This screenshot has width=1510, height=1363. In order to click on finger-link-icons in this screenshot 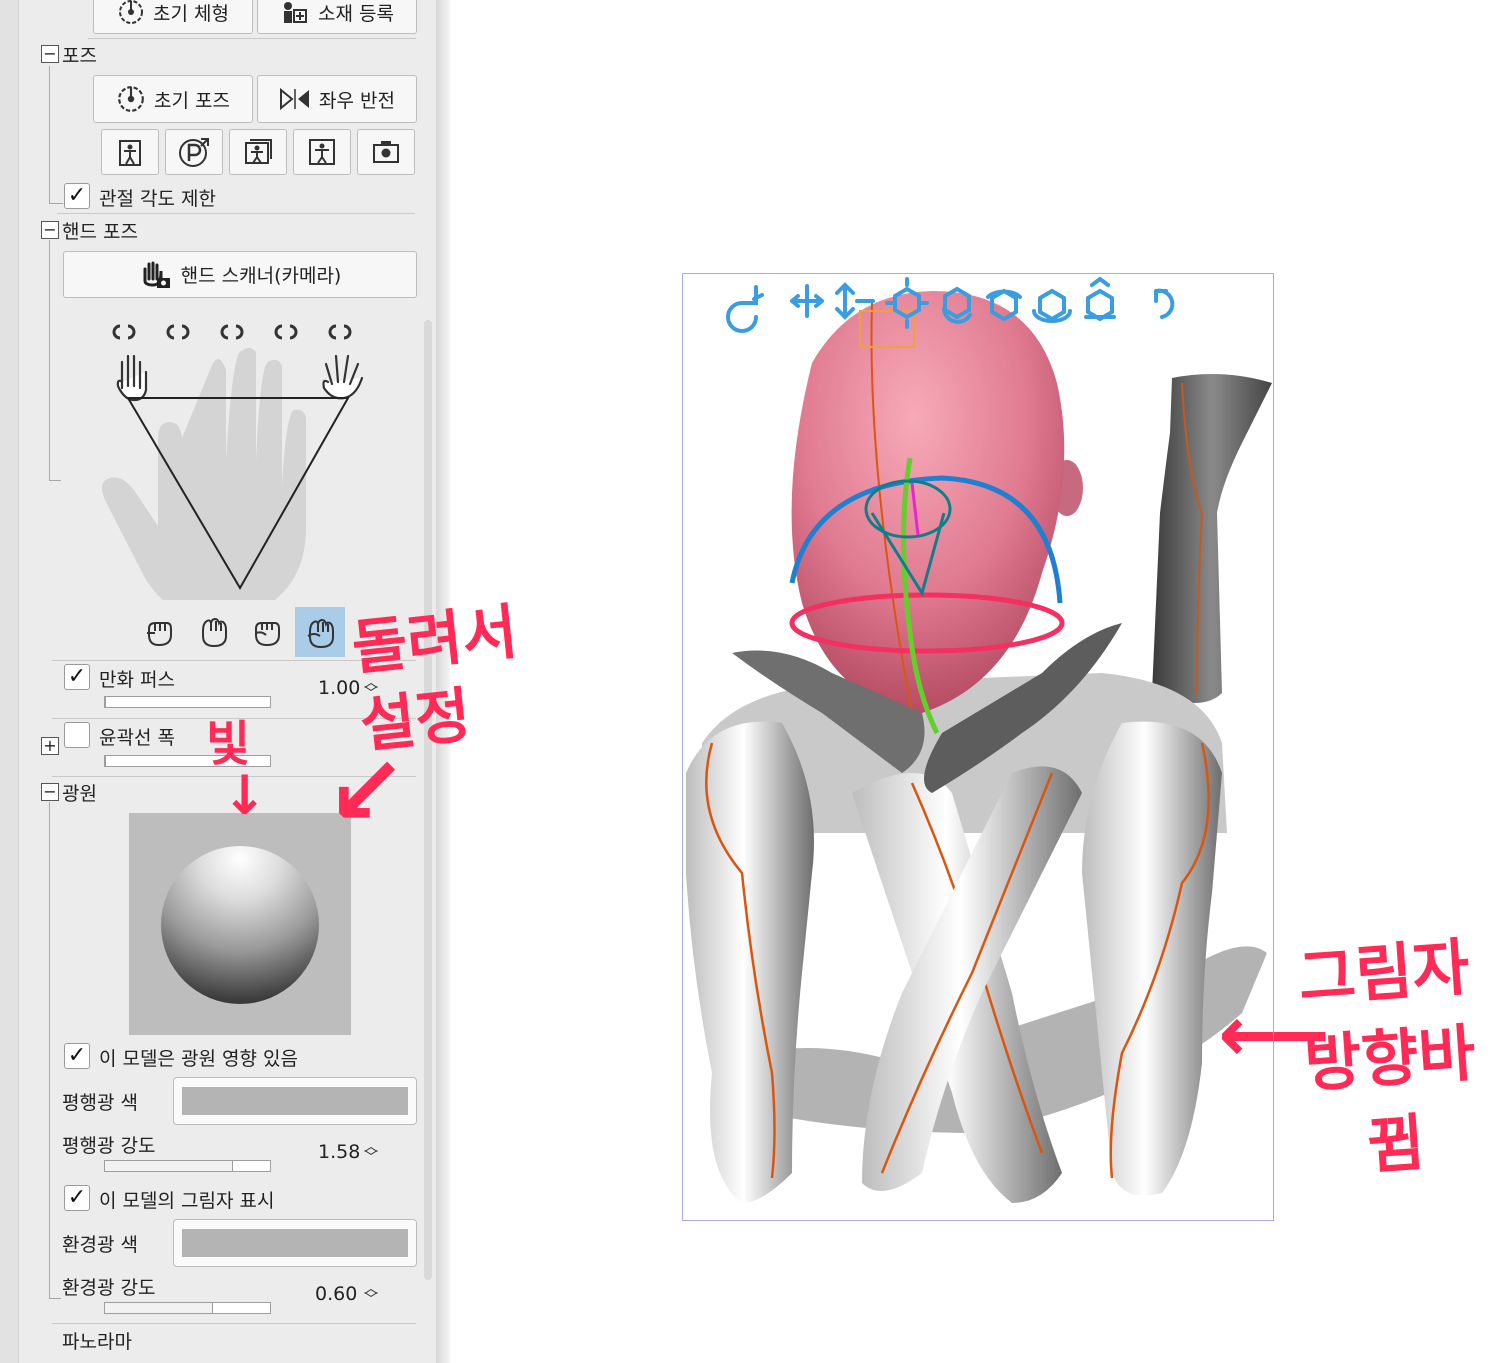, I will do `click(232, 332)`.